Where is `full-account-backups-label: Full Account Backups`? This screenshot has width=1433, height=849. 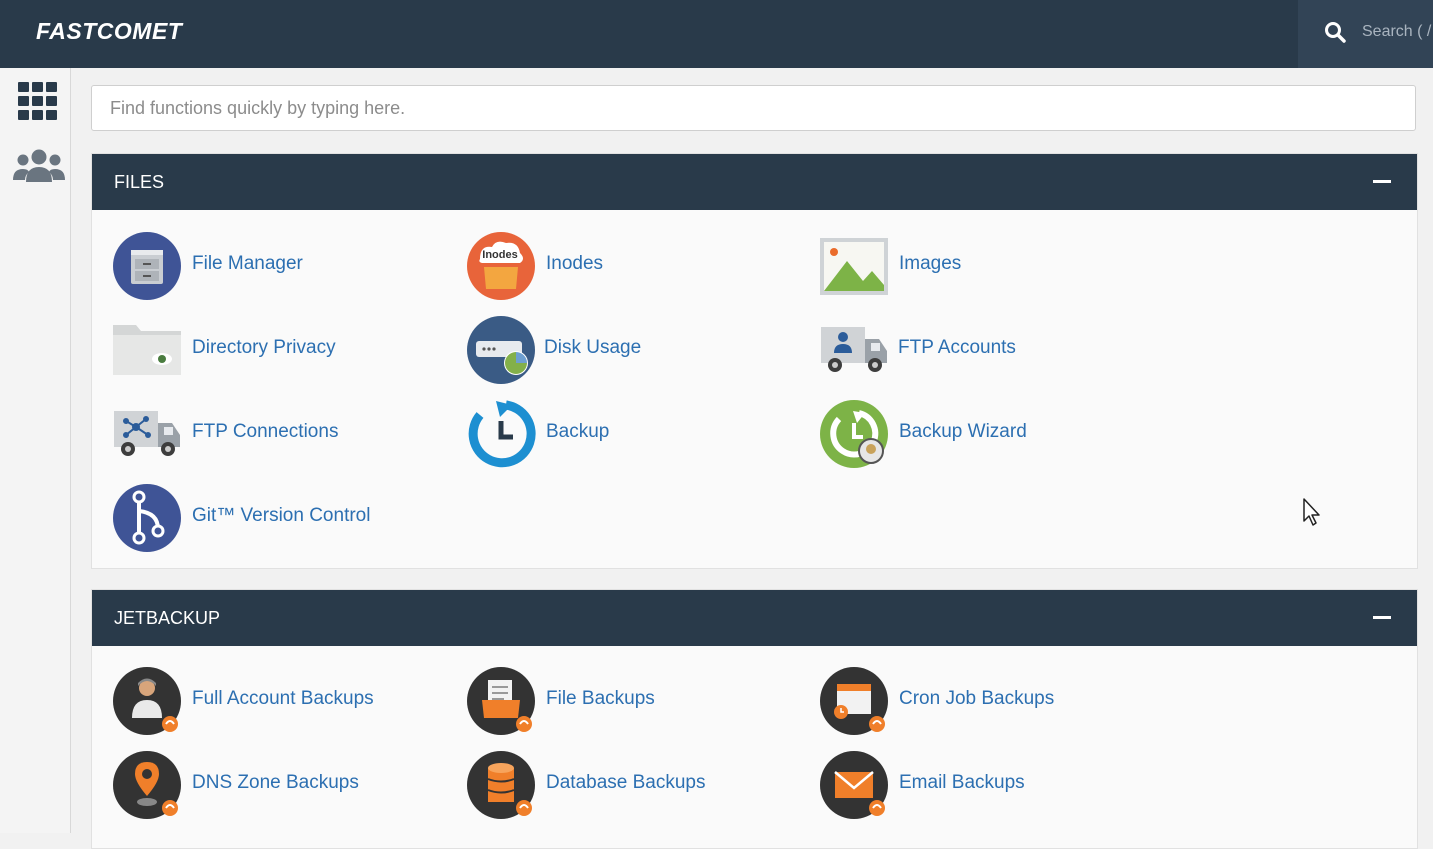
full-account-backups-label: Full Account Backups is located at coordinates (283, 698).